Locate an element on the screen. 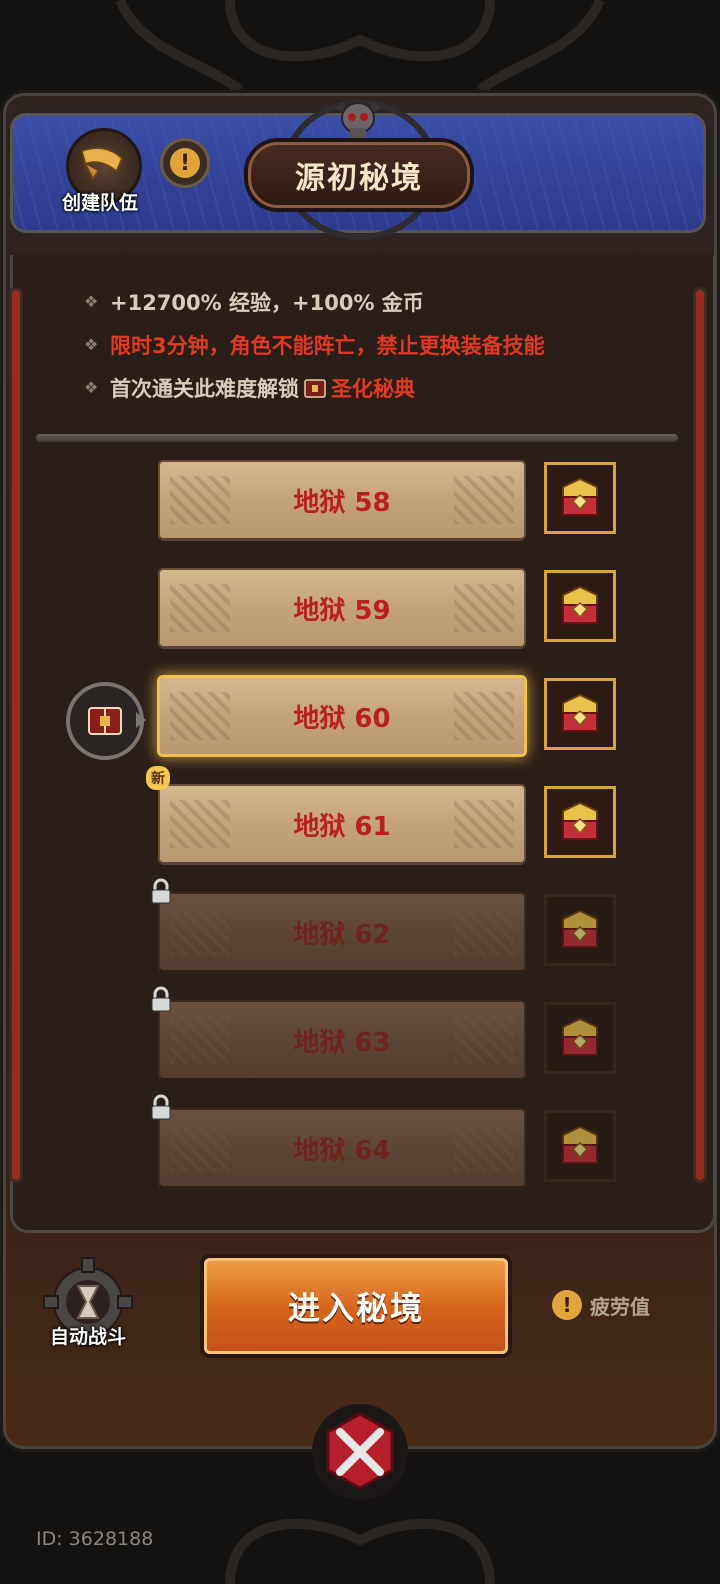  title-plate: 源初秘境 is located at coordinates (359, 175).